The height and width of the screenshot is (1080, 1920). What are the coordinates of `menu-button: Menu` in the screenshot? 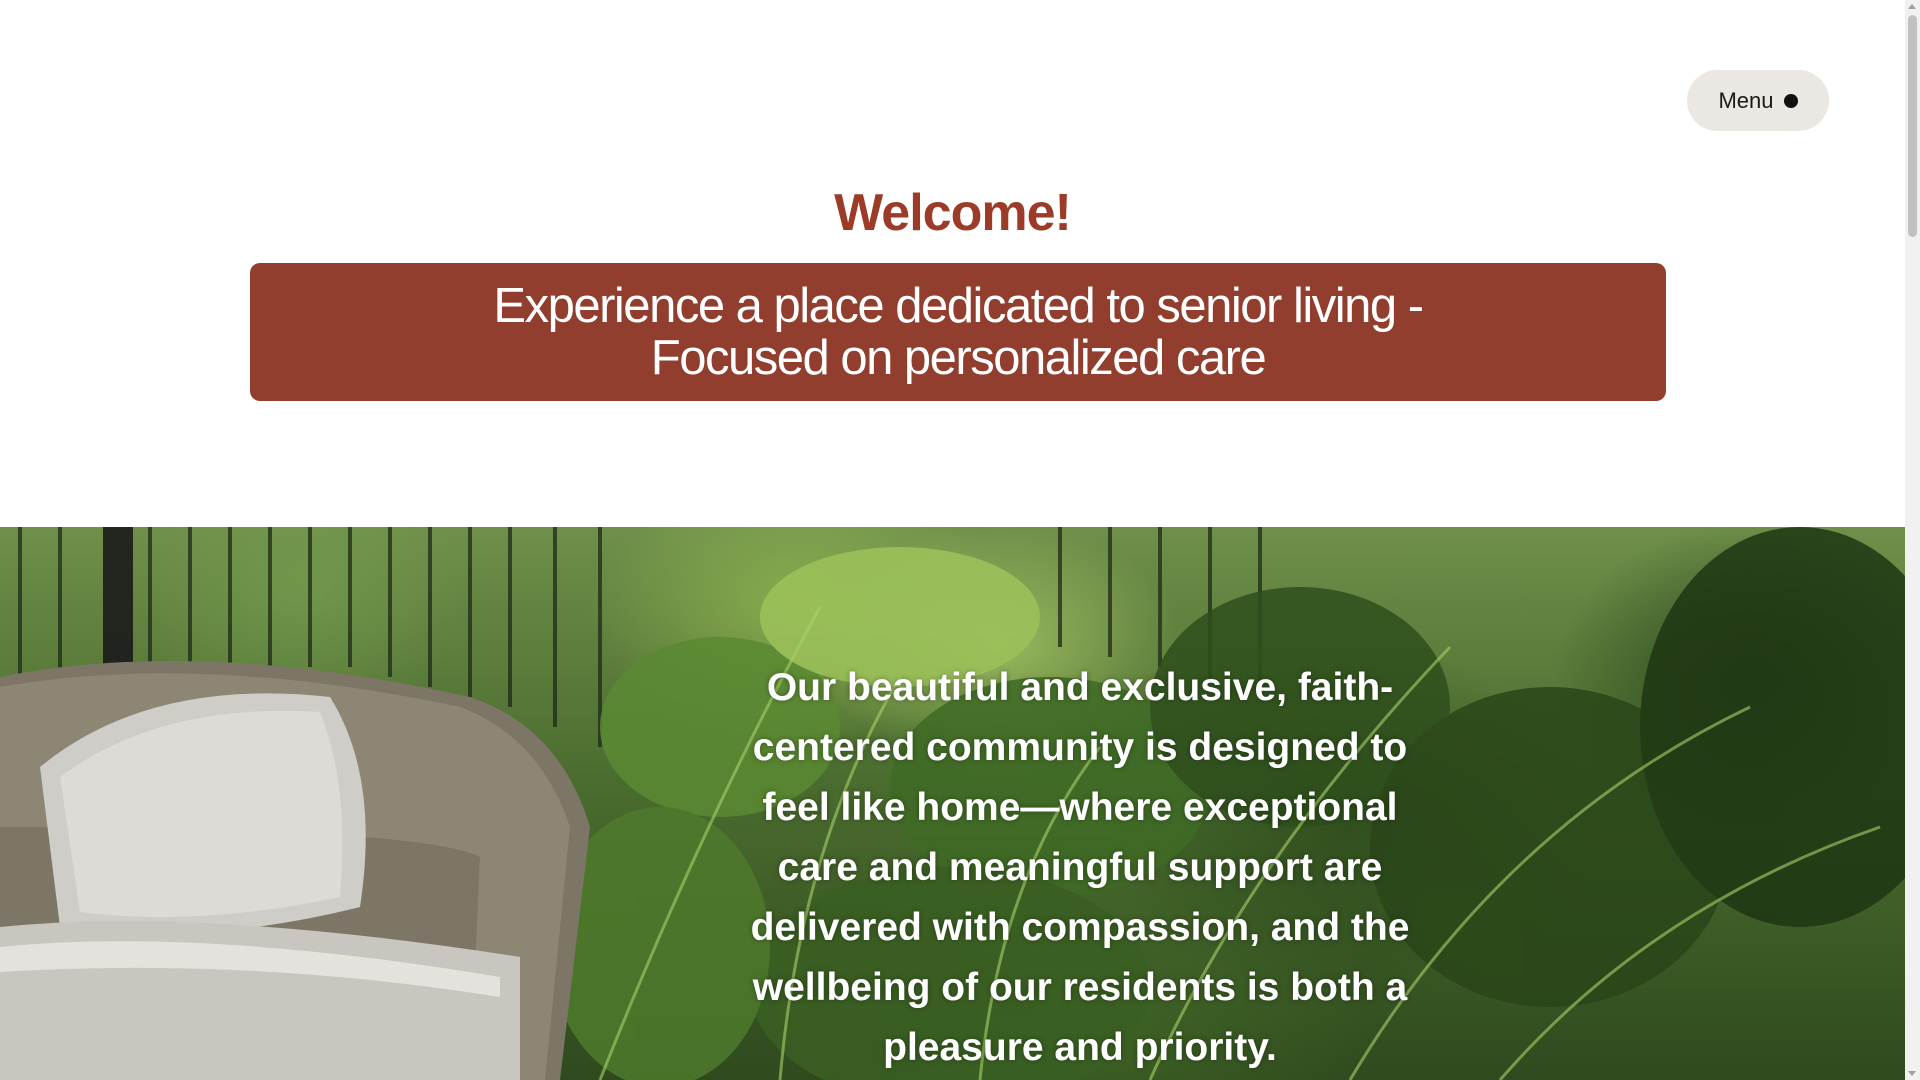 It's located at (1758, 100).